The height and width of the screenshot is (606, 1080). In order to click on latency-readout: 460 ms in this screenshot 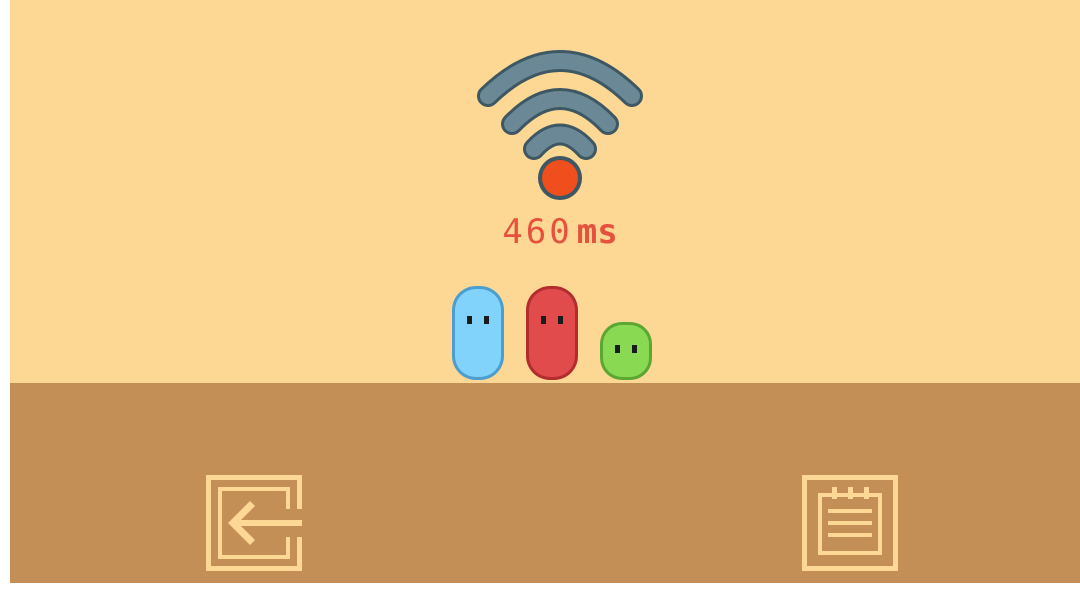, I will do `click(560, 232)`.